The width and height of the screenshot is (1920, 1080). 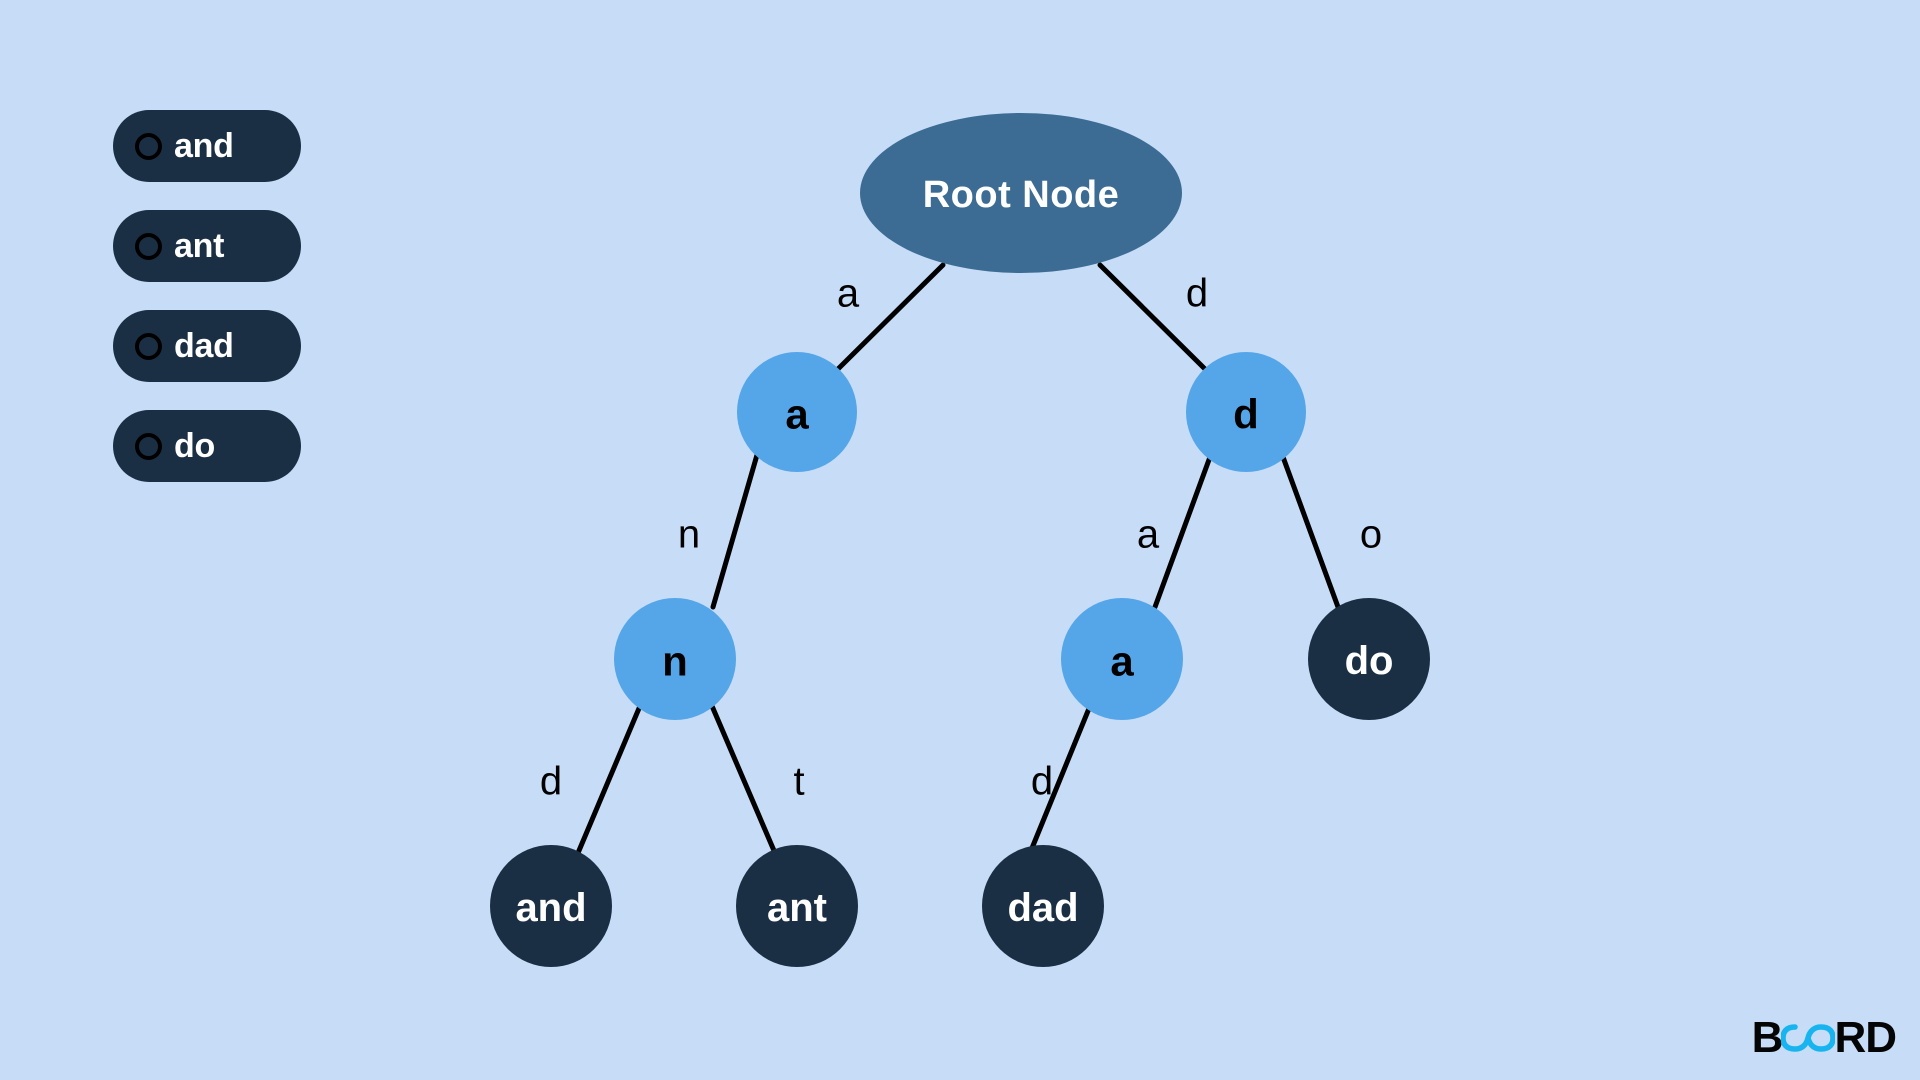 What do you see at coordinates (735, 531) in the screenshot?
I see `edge-a-to-n` at bounding box center [735, 531].